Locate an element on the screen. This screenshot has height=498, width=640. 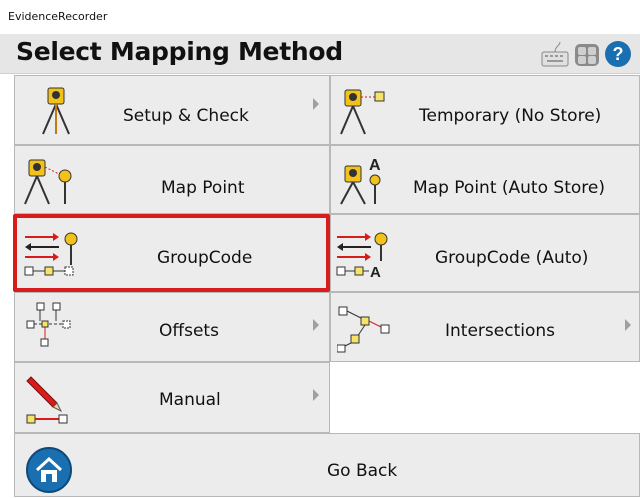
groupcode-auto-icon: A is located at coordinates (365, 257).